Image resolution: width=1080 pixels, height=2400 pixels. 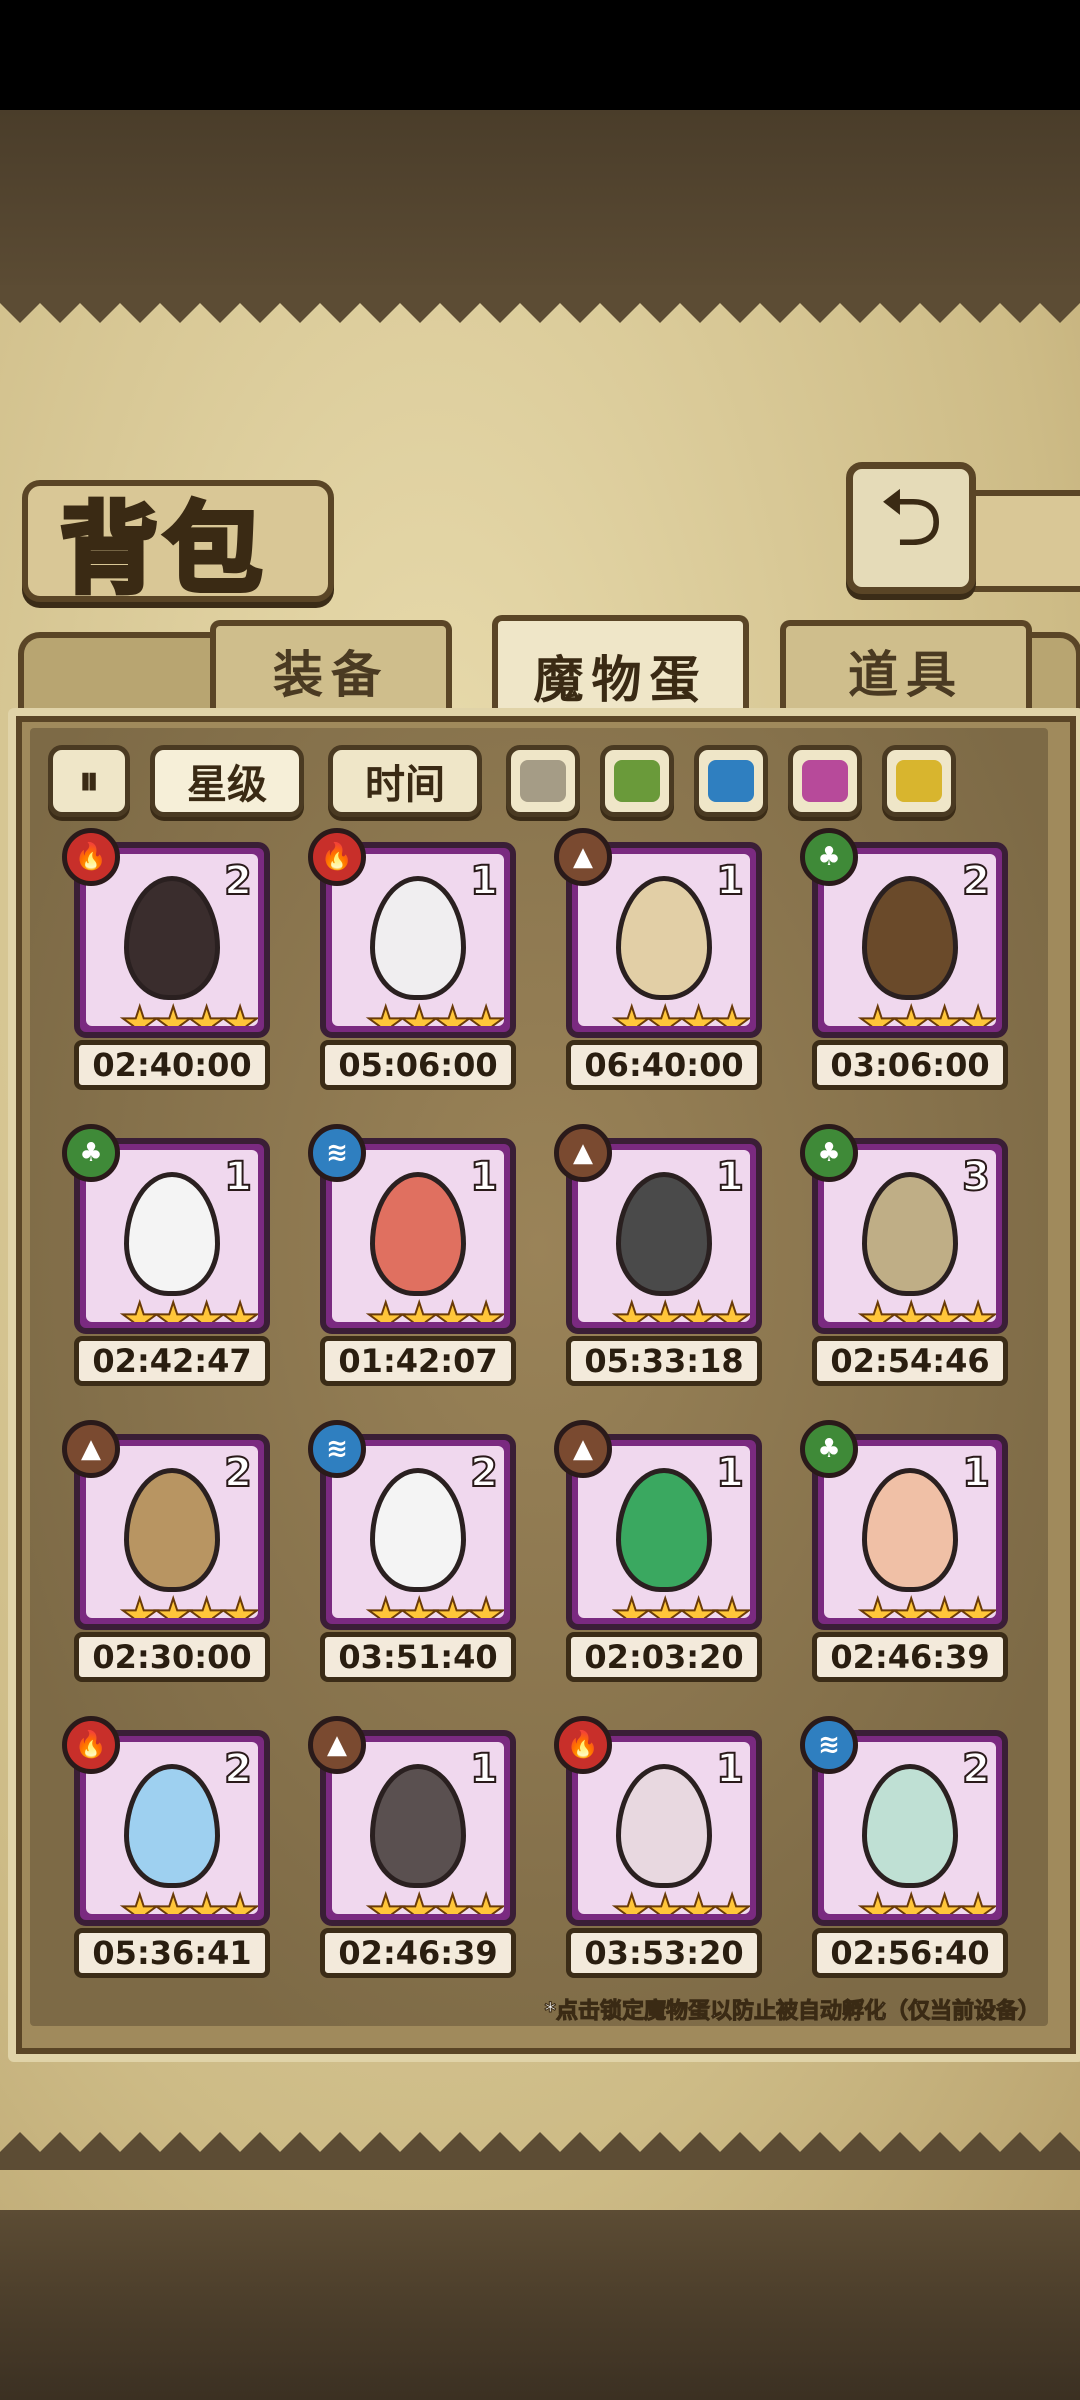 What do you see at coordinates (664, 1065) in the screenshot?
I see `hatch-timer: 06:40:00` at bounding box center [664, 1065].